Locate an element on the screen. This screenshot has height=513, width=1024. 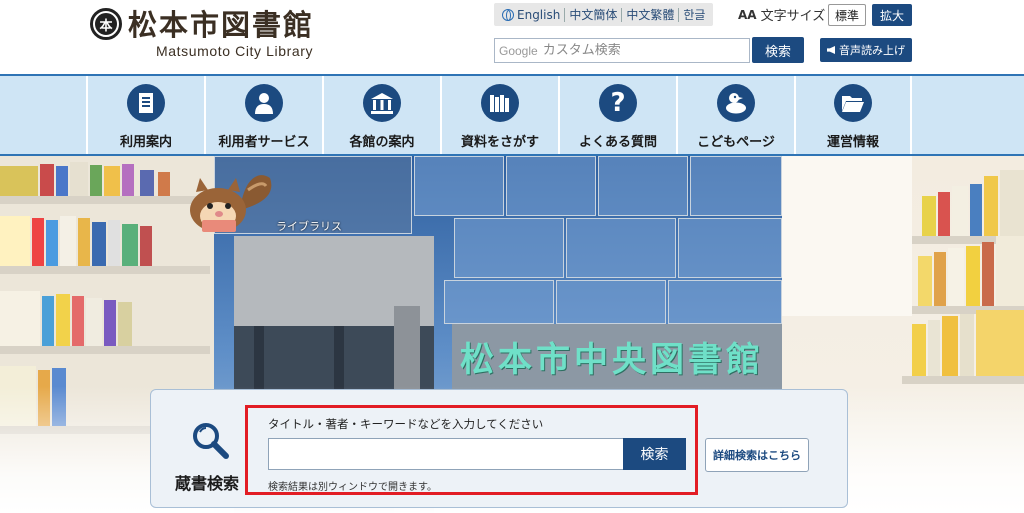
building-icon is located at coordinates (382, 103).